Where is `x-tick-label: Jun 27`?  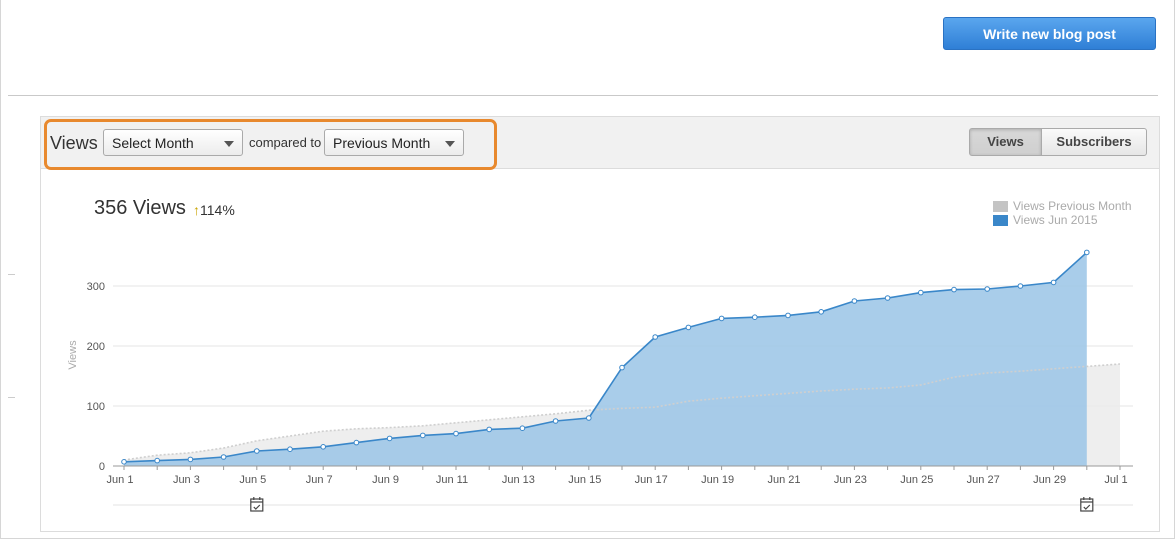
x-tick-label: Jun 27 is located at coordinates (983, 480).